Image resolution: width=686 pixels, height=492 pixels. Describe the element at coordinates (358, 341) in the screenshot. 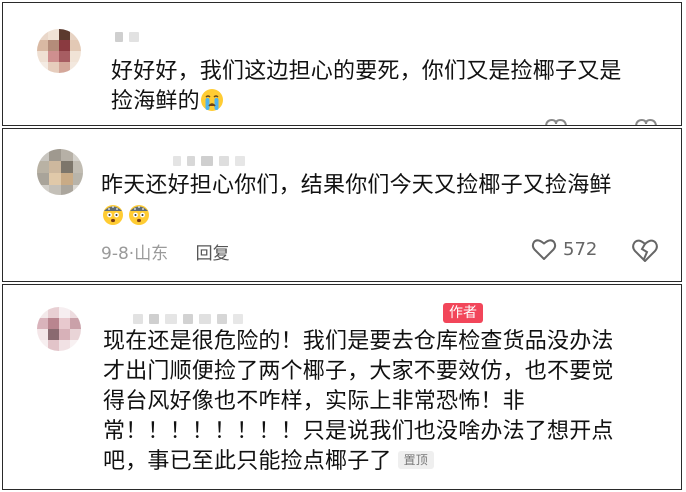

I see `comment-line: 现在还是很危险的！我们是要去仓库检查货品没办法` at that location.